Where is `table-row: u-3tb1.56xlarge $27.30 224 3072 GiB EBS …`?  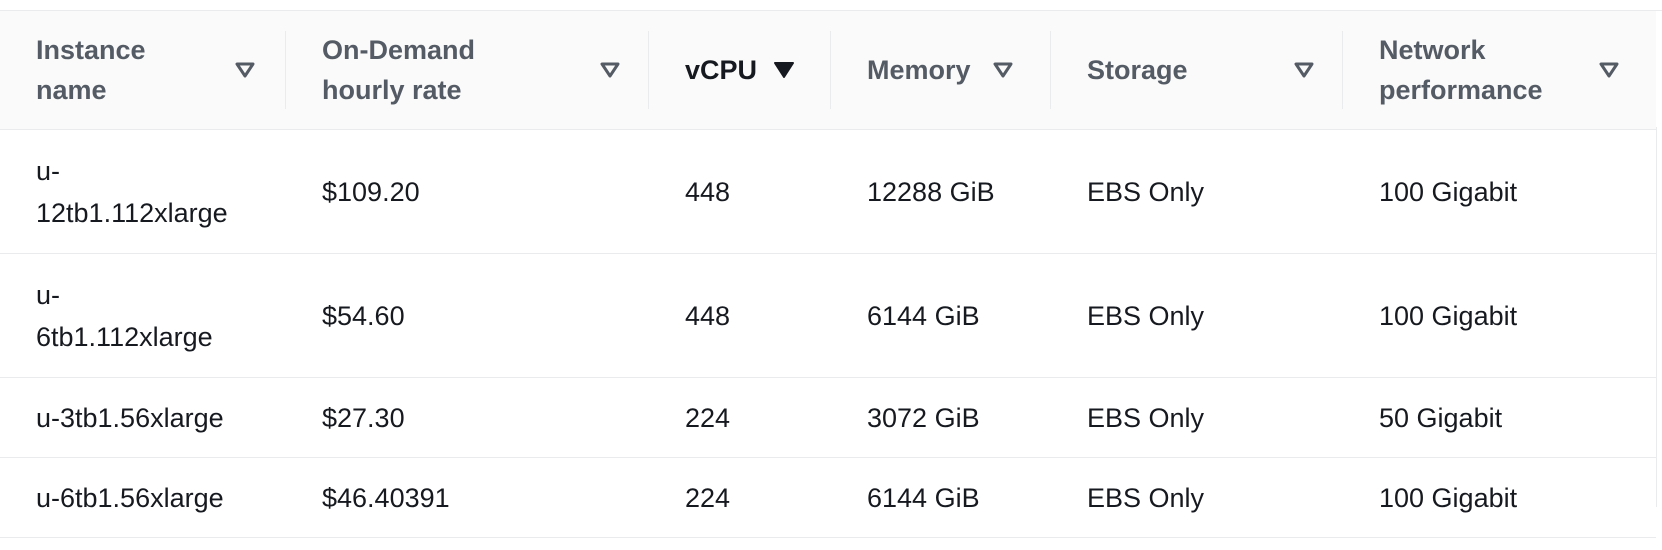
table-row: u-3tb1.56xlarge $27.30 224 3072 GiB EBS … is located at coordinates (828, 417).